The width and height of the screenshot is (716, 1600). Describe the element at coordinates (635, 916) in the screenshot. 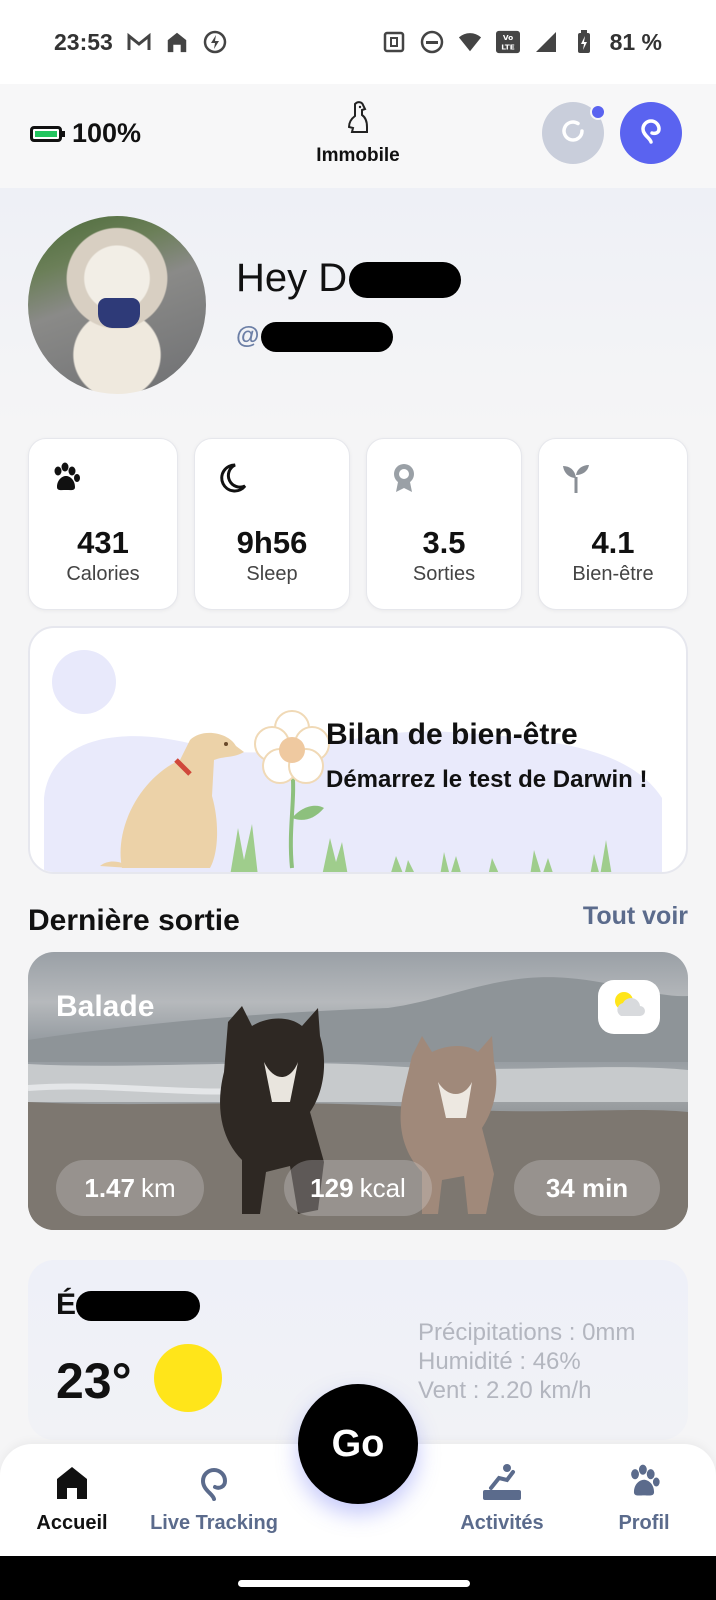

I see `see-all-link: Tout voir` at that location.